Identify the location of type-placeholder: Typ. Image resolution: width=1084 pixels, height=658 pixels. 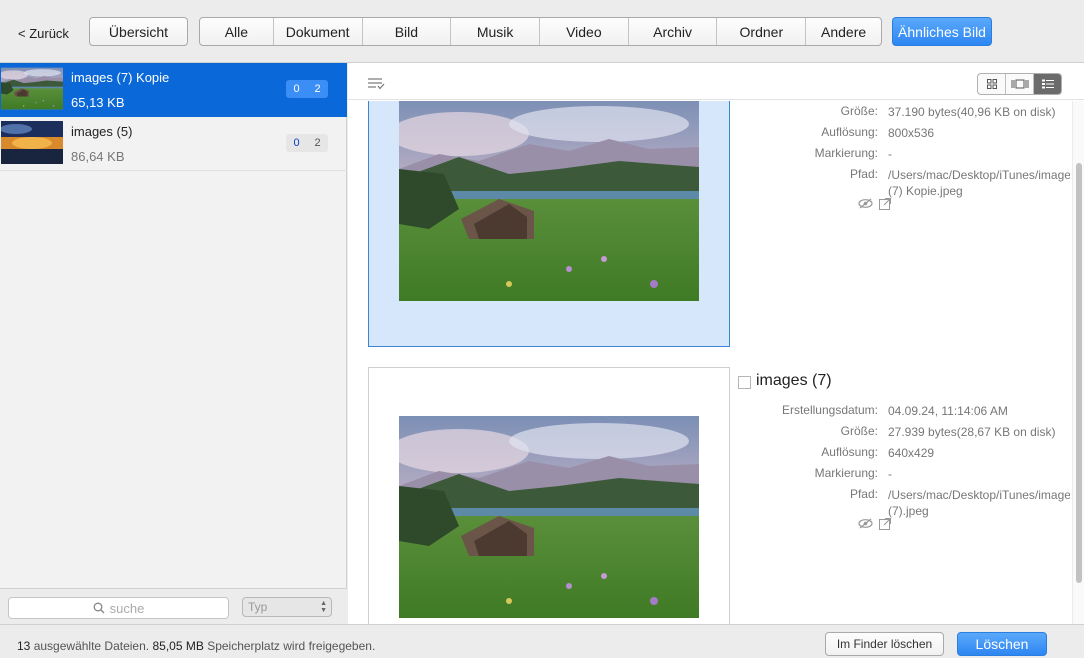
(258, 607).